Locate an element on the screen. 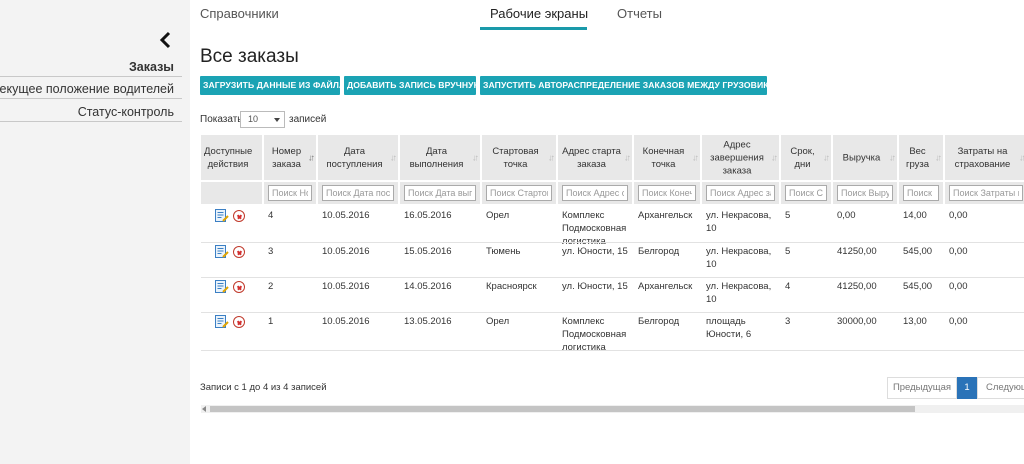  column-header-end-address: Адрес завершения заказа ↓↑ is located at coordinates (740, 157).